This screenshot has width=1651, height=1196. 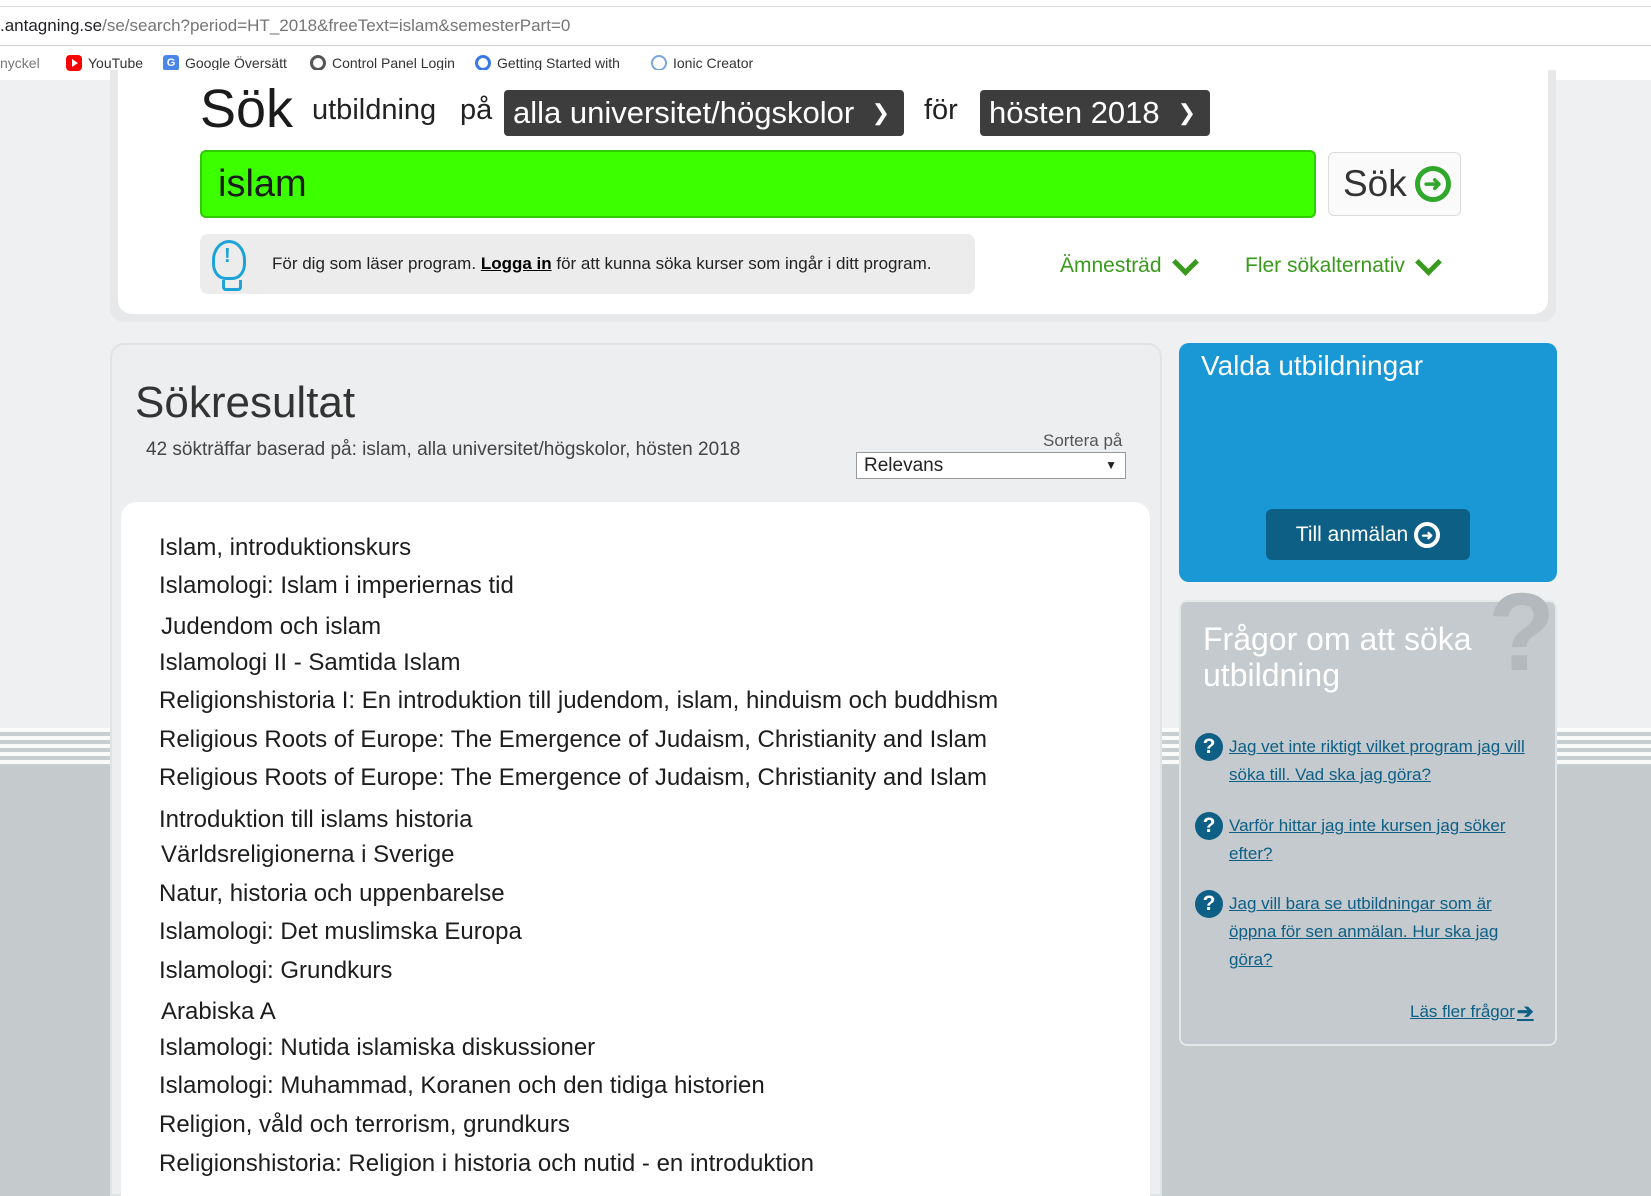 I want to click on lightbulb-icon, so click(x=229, y=260).